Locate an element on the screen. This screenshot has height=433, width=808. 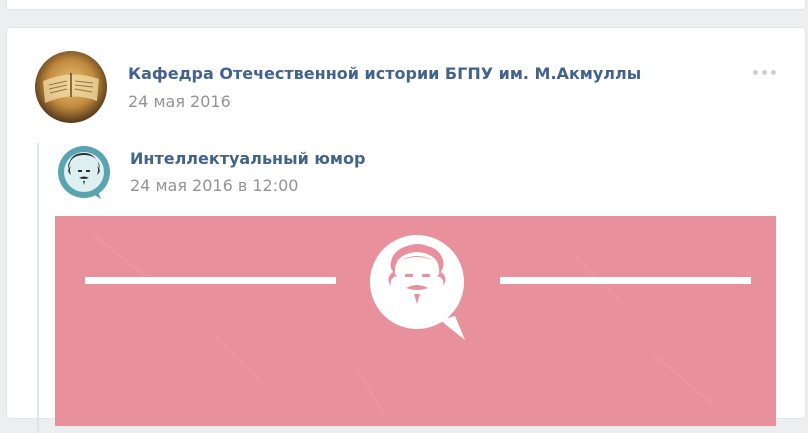
einstein-face-icon is located at coordinates (84, 172).